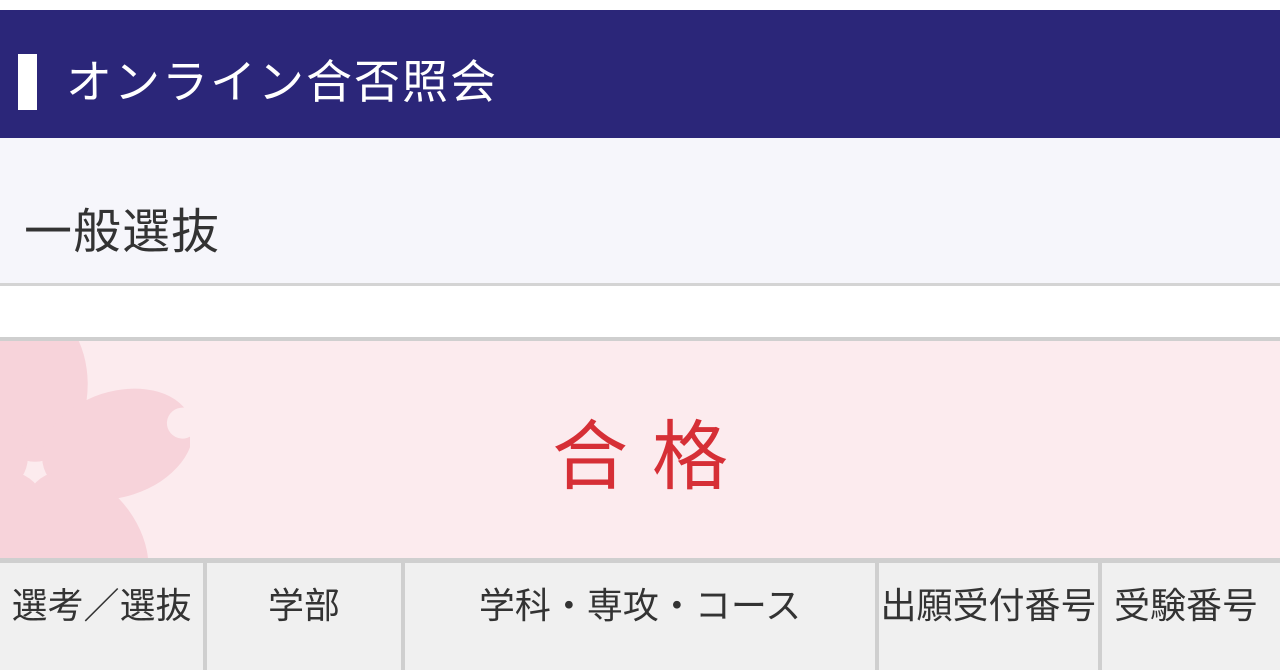  I want to click on result-status-text: 合格, so click(652, 456).